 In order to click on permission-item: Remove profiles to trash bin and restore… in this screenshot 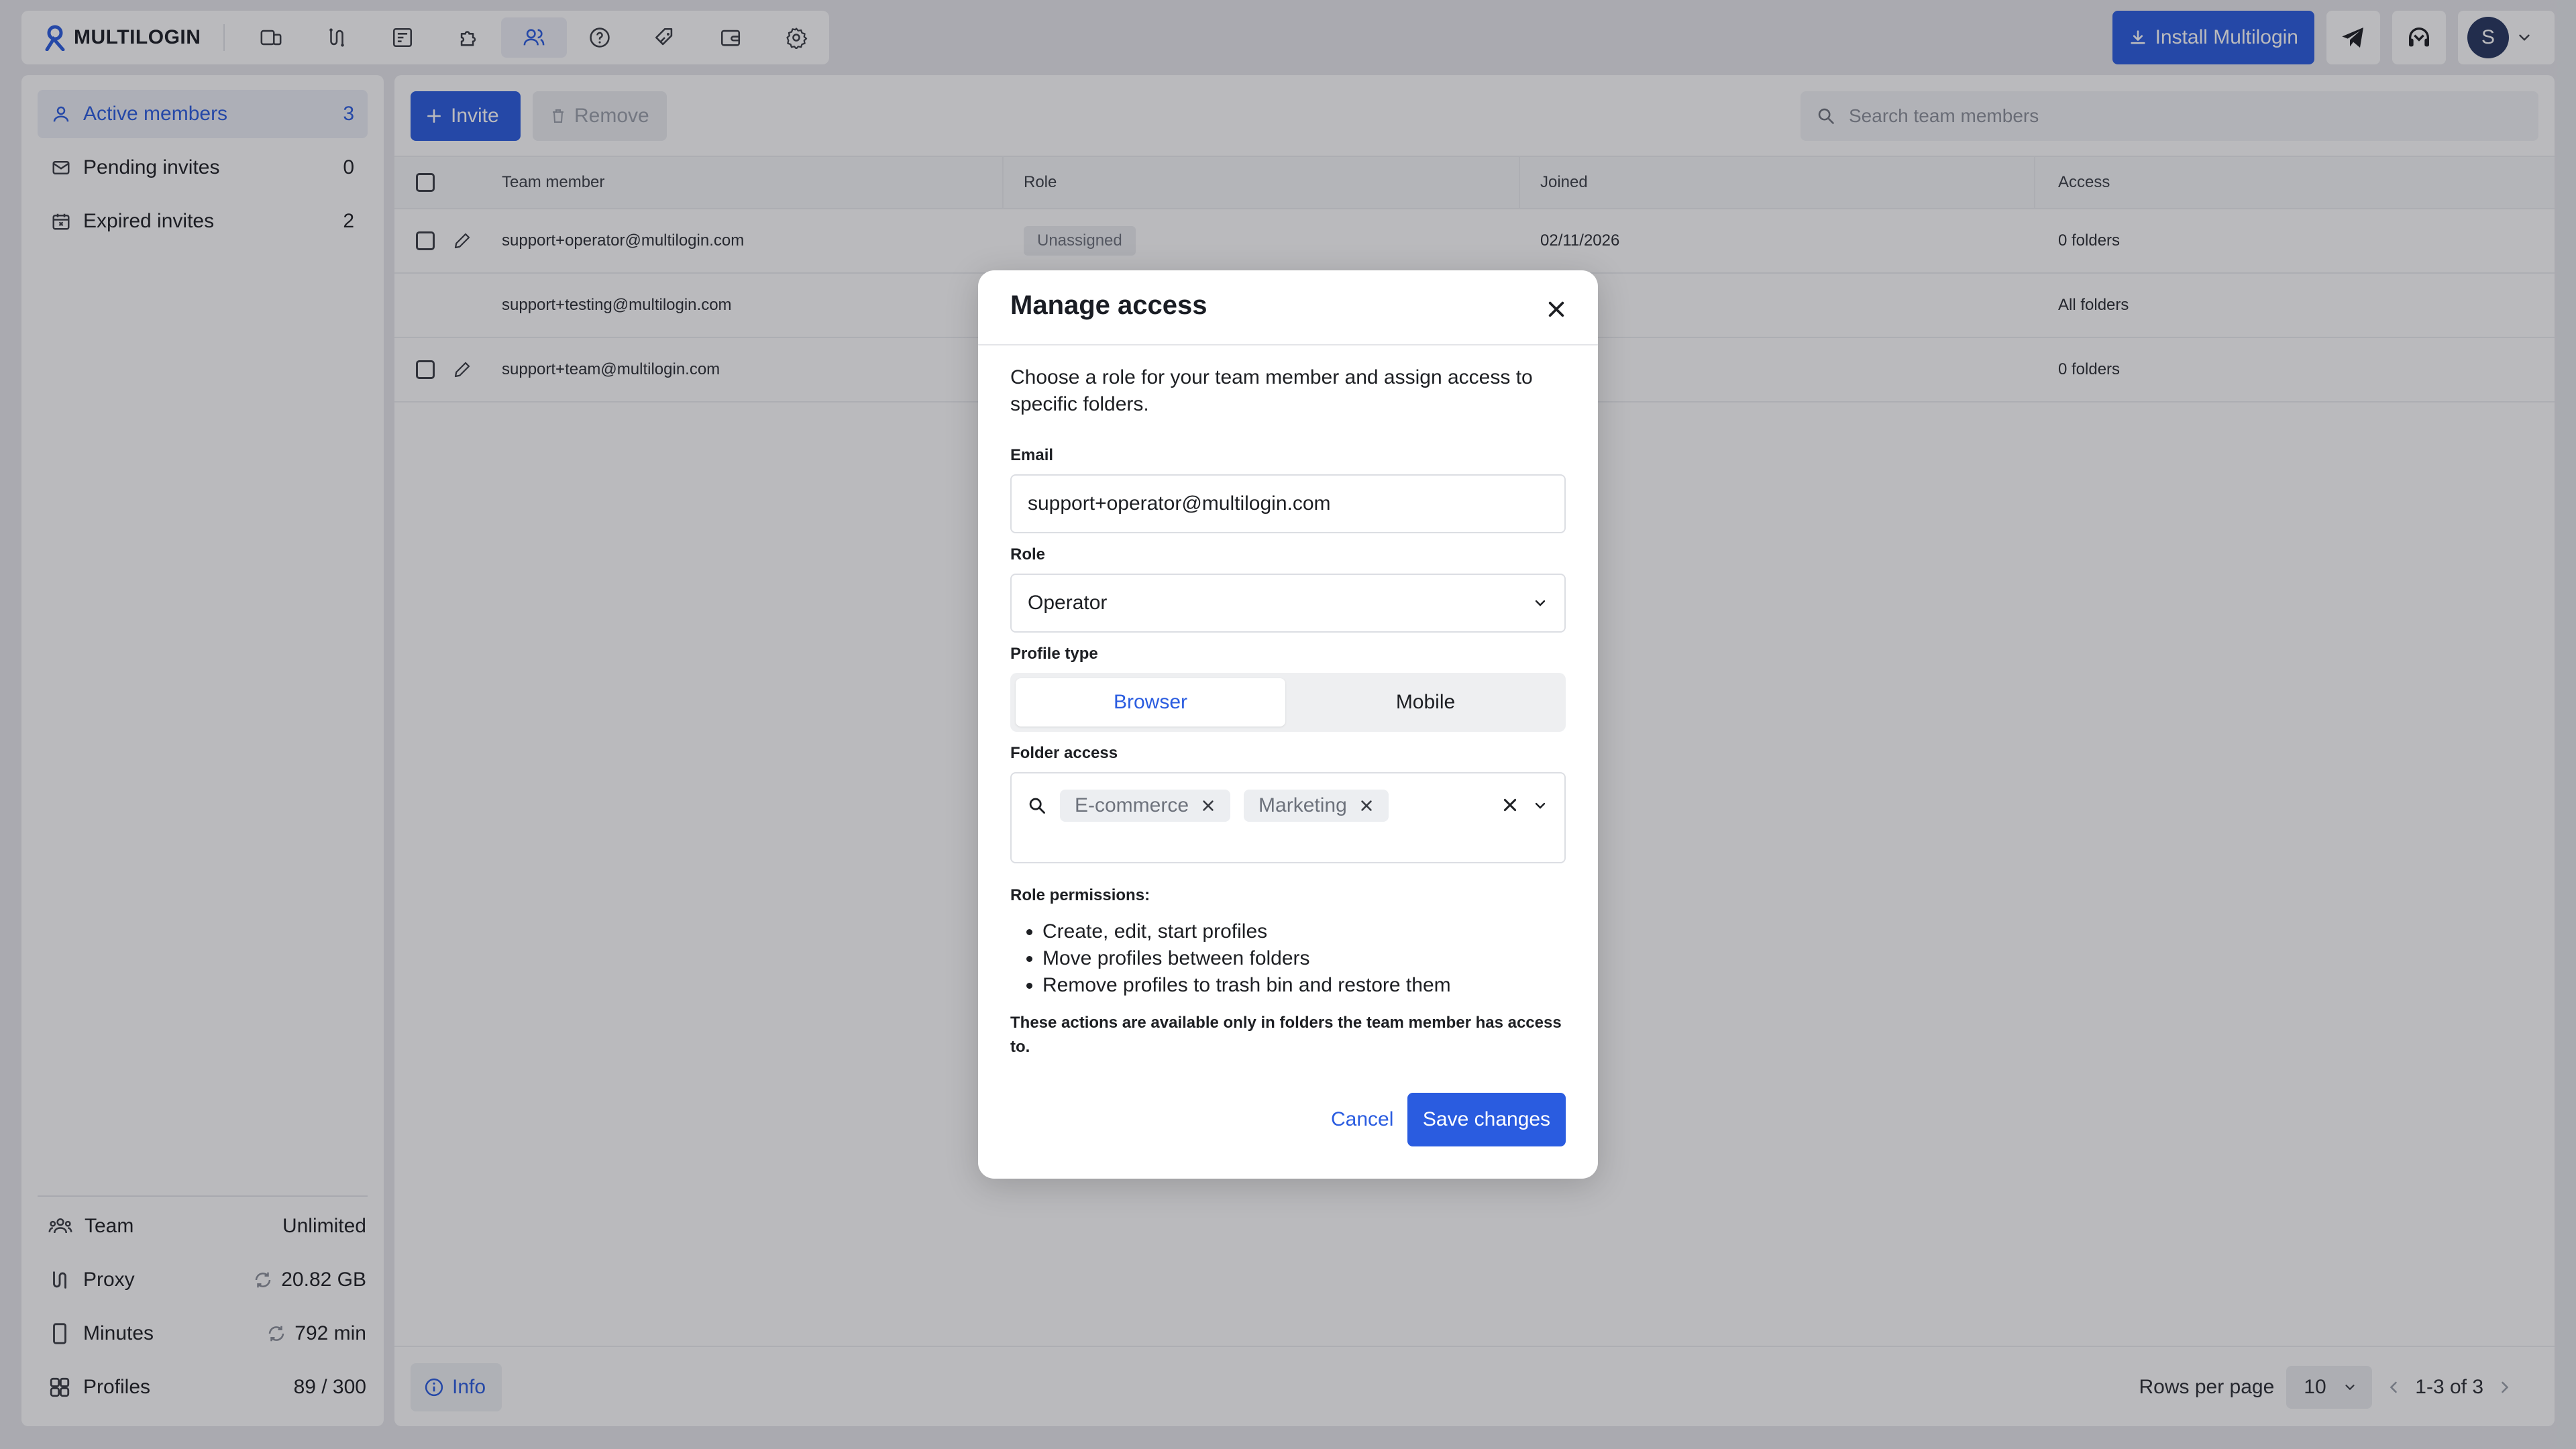, I will do `click(1246, 985)`.